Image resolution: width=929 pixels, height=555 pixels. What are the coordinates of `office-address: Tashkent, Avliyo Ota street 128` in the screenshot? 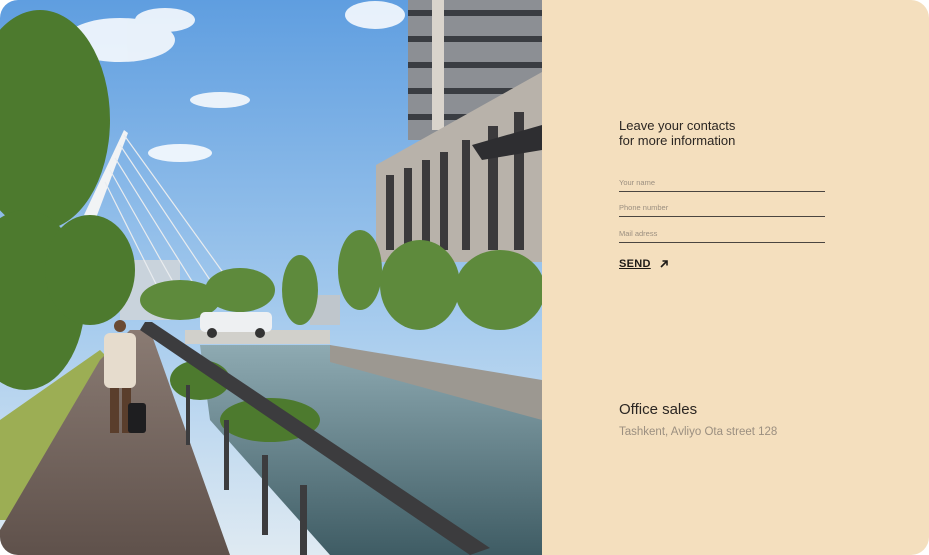 It's located at (698, 432).